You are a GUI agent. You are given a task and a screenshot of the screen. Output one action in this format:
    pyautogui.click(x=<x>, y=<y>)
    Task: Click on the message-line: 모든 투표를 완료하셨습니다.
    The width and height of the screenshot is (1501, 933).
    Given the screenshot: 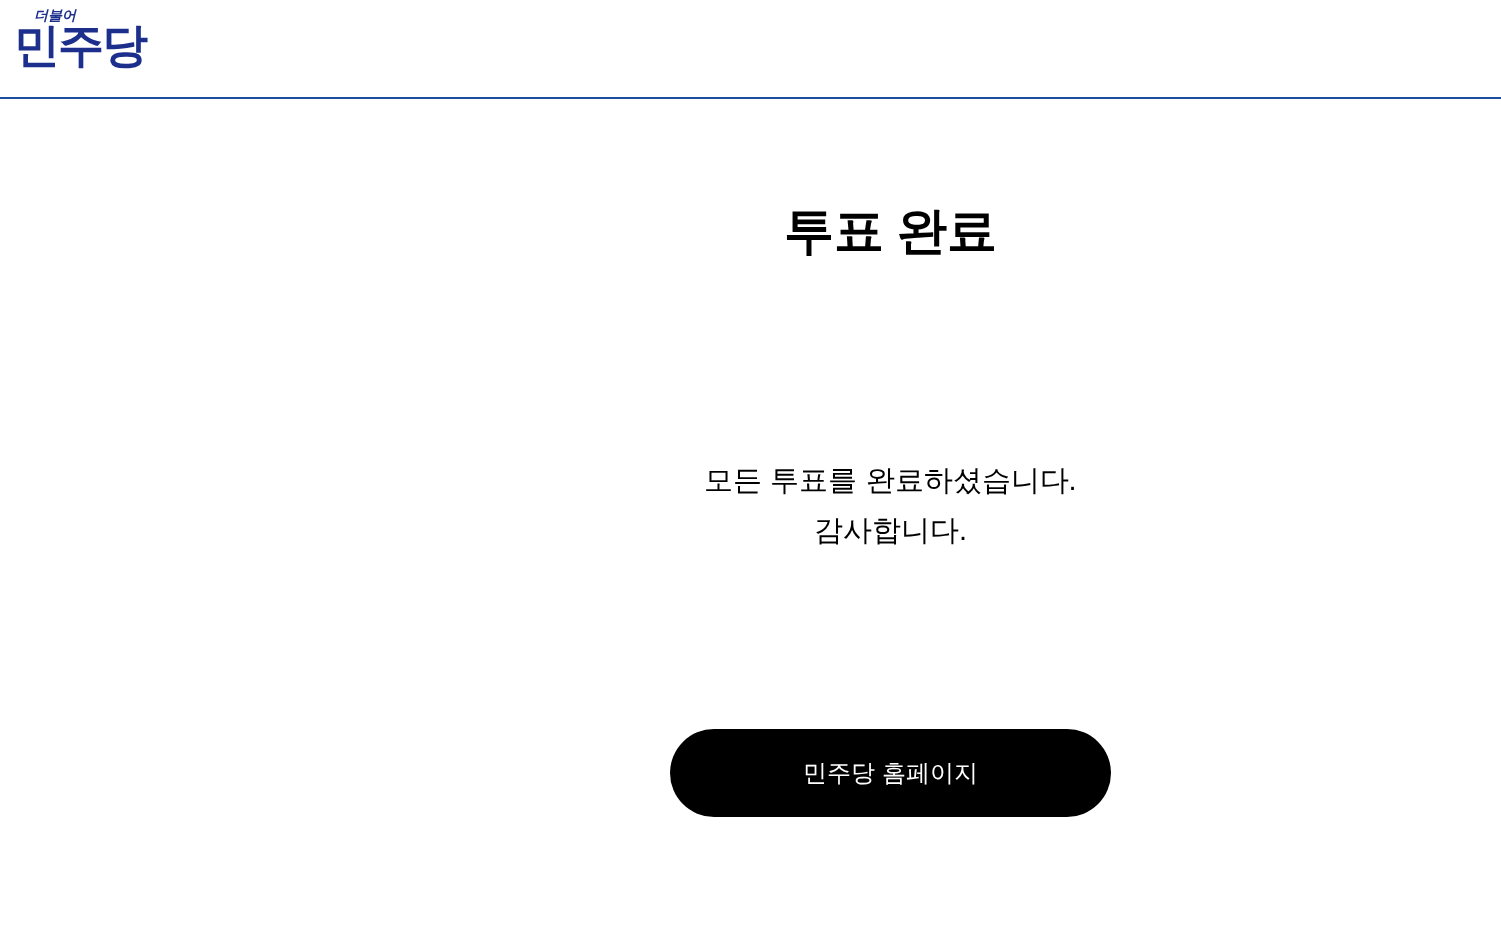 What is the action you would take?
    pyautogui.click(x=890, y=480)
    